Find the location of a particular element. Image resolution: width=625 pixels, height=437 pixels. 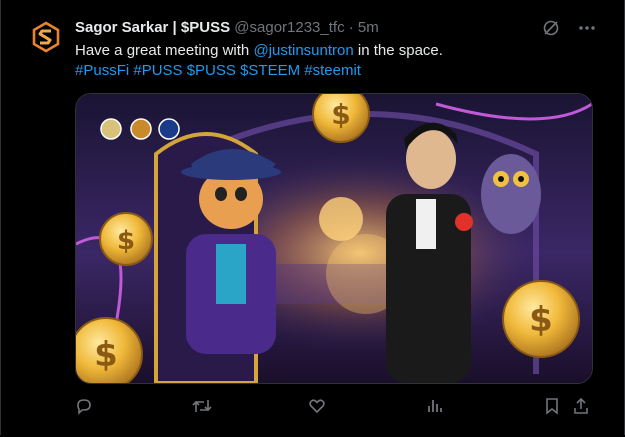

action-bar is located at coordinates (333, 407).